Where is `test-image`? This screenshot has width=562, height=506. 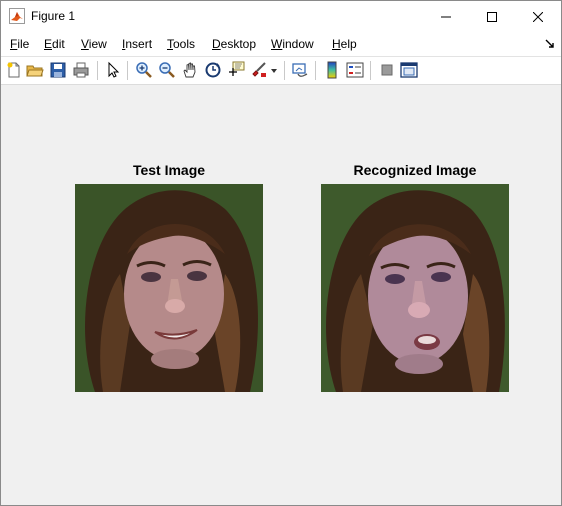
test-image is located at coordinates (169, 288).